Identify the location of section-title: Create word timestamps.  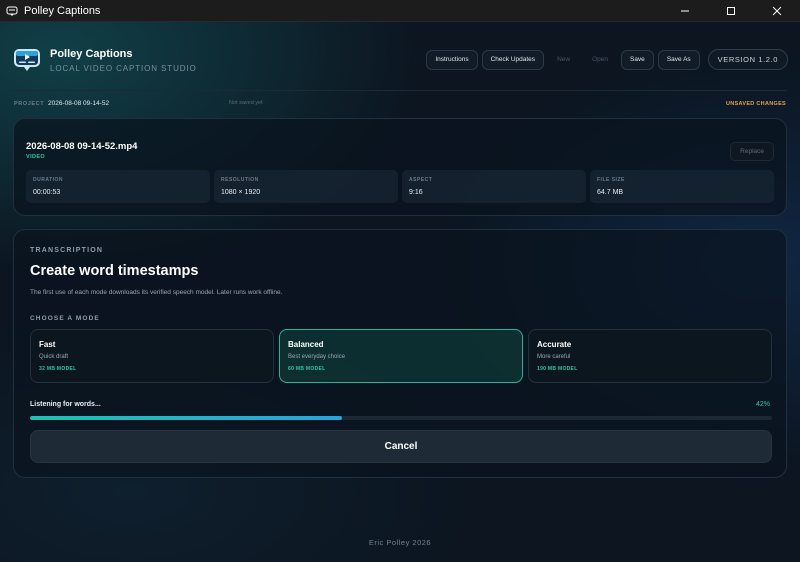
(114, 271).